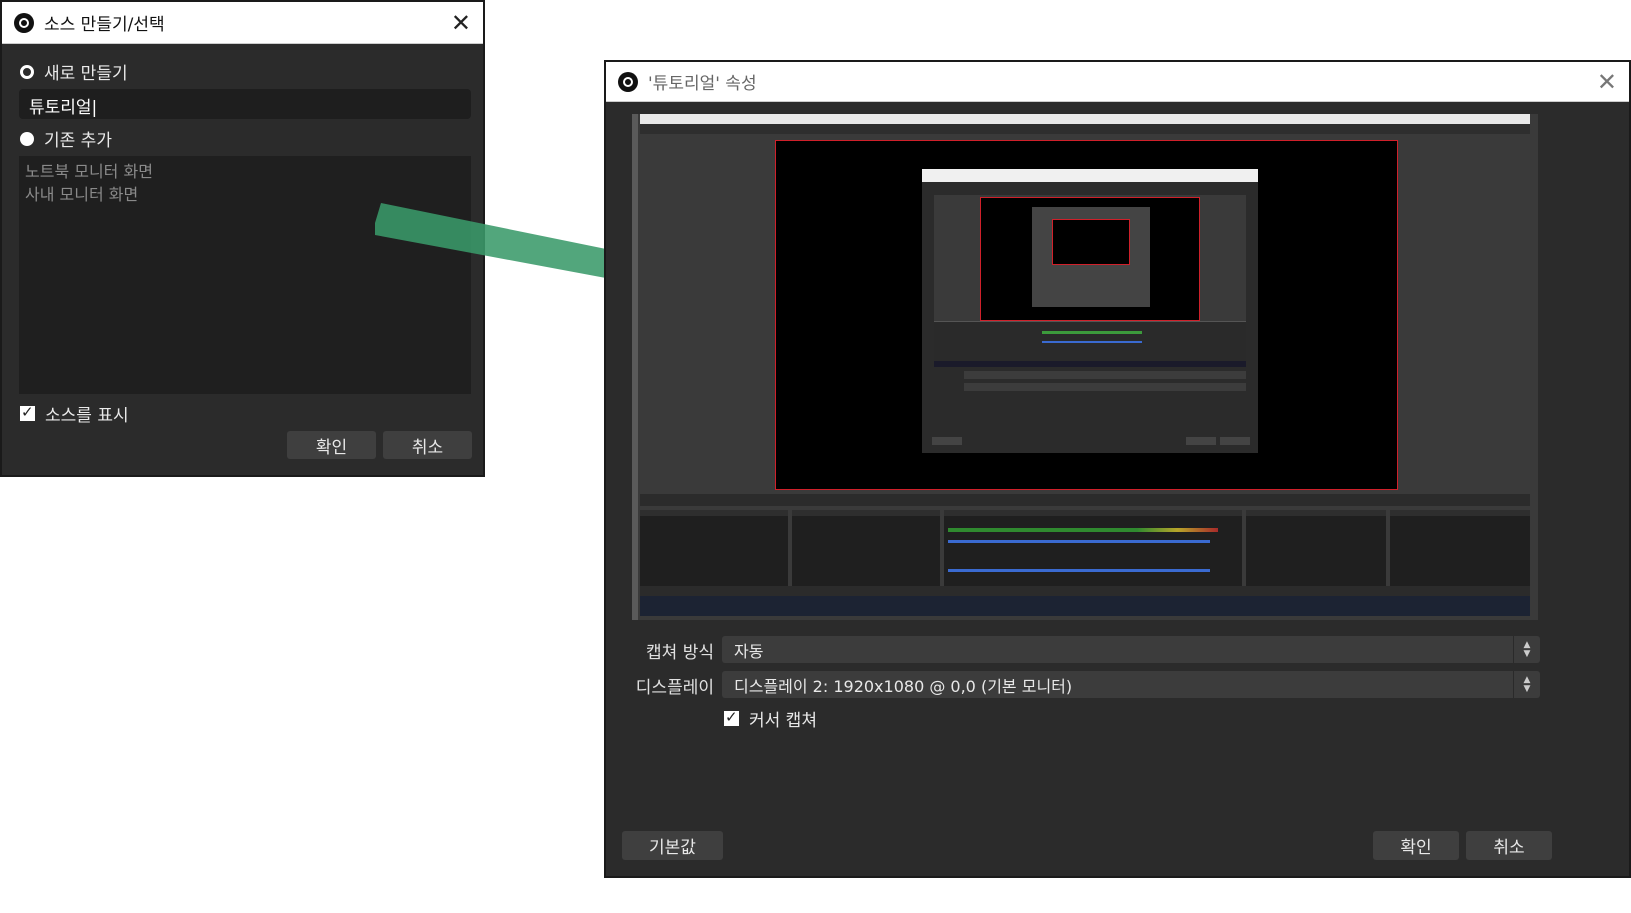 The height and width of the screenshot is (913, 1631). I want to click on captured-toolbar-strip, so click(1085, 500).